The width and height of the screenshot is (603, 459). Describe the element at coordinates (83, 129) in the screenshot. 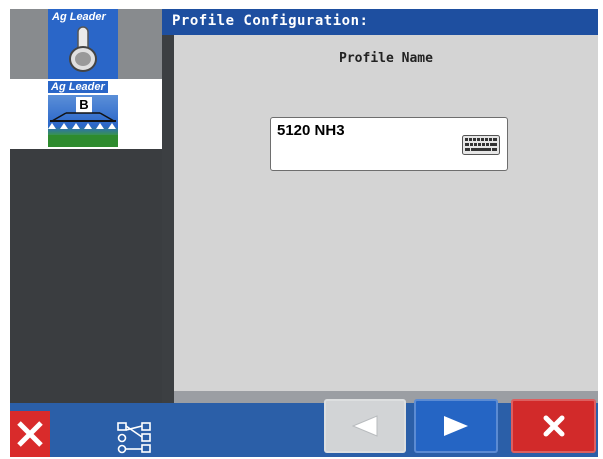

I see `sprayer-boom-icon` at that location.